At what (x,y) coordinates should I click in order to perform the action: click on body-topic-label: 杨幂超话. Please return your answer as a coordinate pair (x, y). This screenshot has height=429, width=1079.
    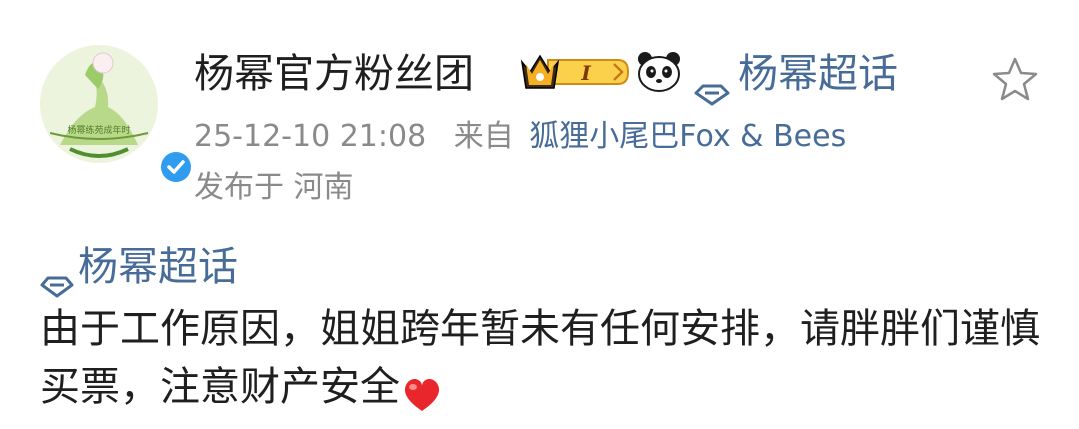
    Looking at the image, I should click on (158, 267).